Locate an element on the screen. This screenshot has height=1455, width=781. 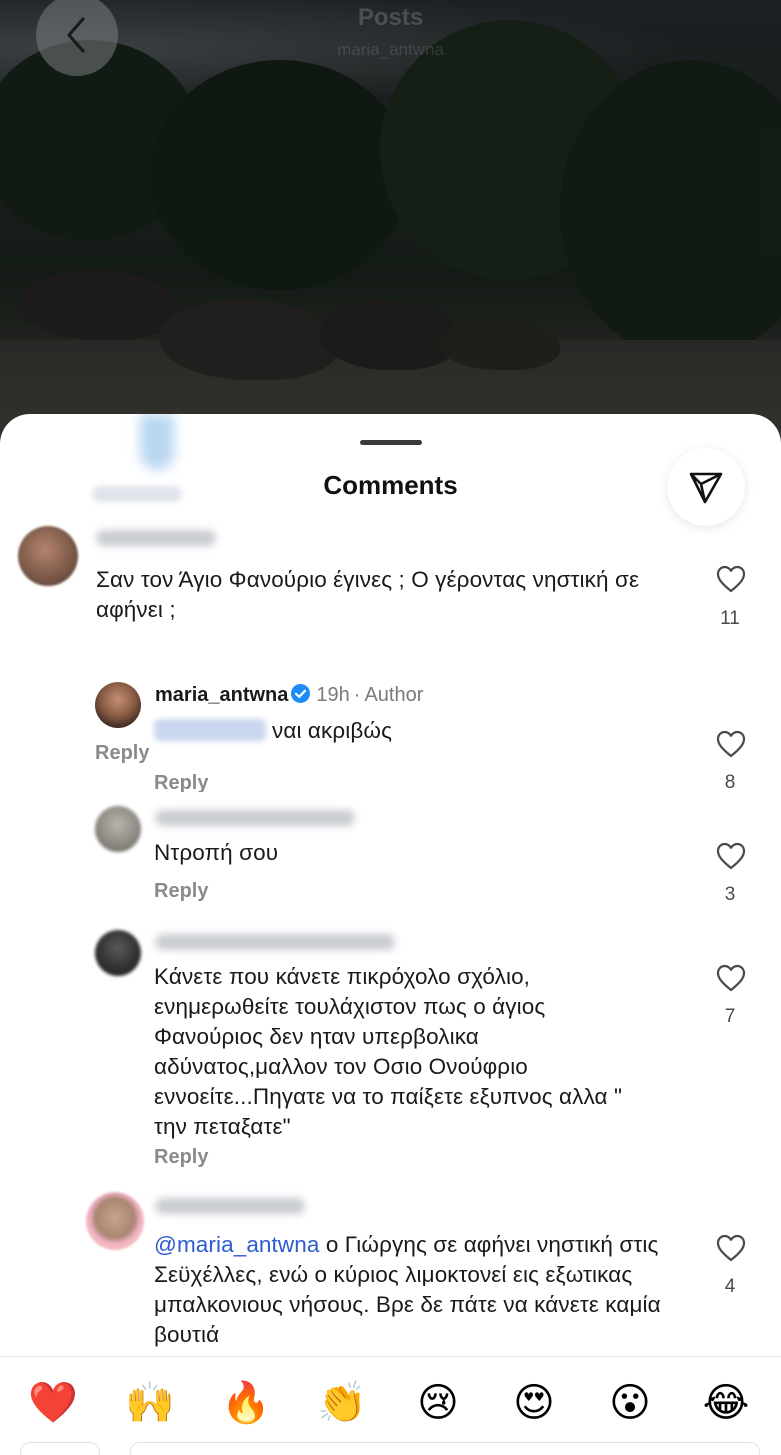
comment-text: Ντροπή σου is located at coordinates (216, 852).